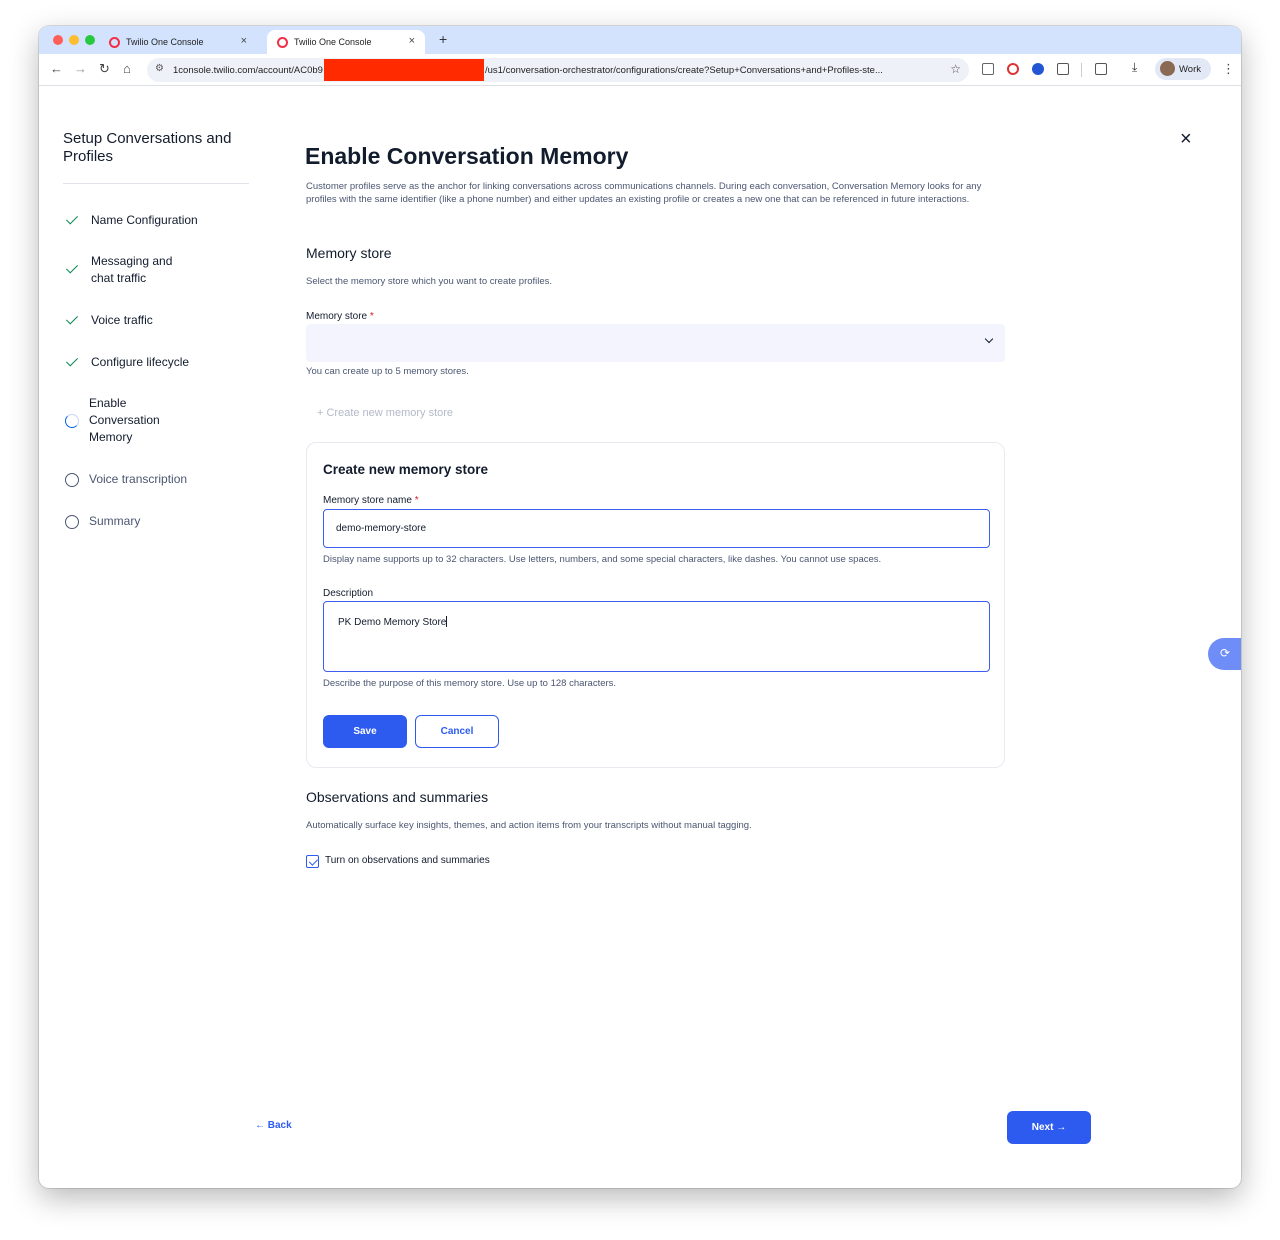 This screenshot has height=1240, width=1280. What do you see at coordinates (127, 68) in the screenshot?
I see `home-icon: ⌂` at bounding box center [127, 68].